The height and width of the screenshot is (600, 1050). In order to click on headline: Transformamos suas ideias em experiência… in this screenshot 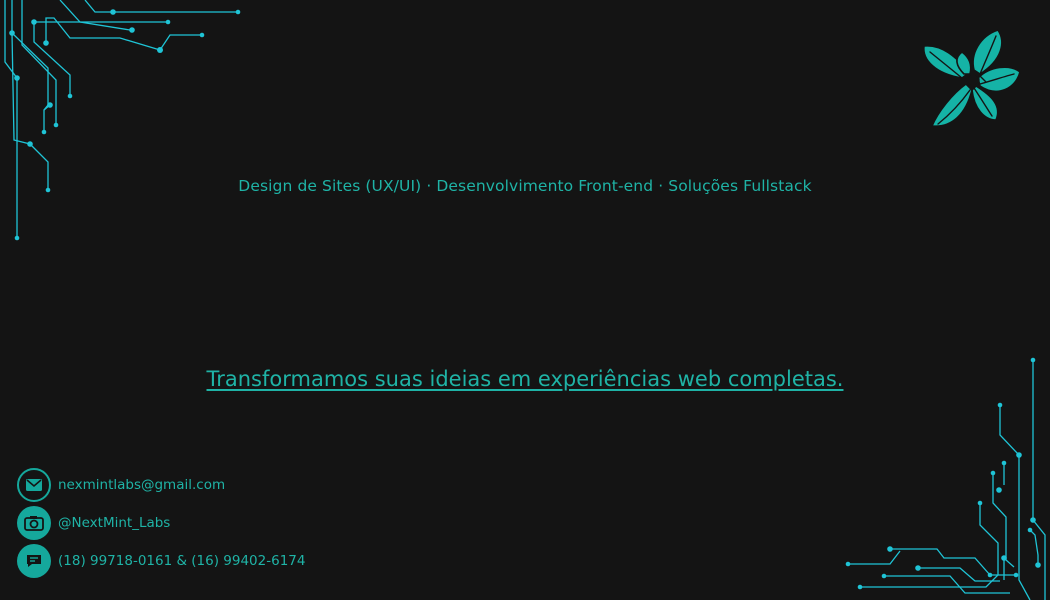, I will do `click(525, 379)`.